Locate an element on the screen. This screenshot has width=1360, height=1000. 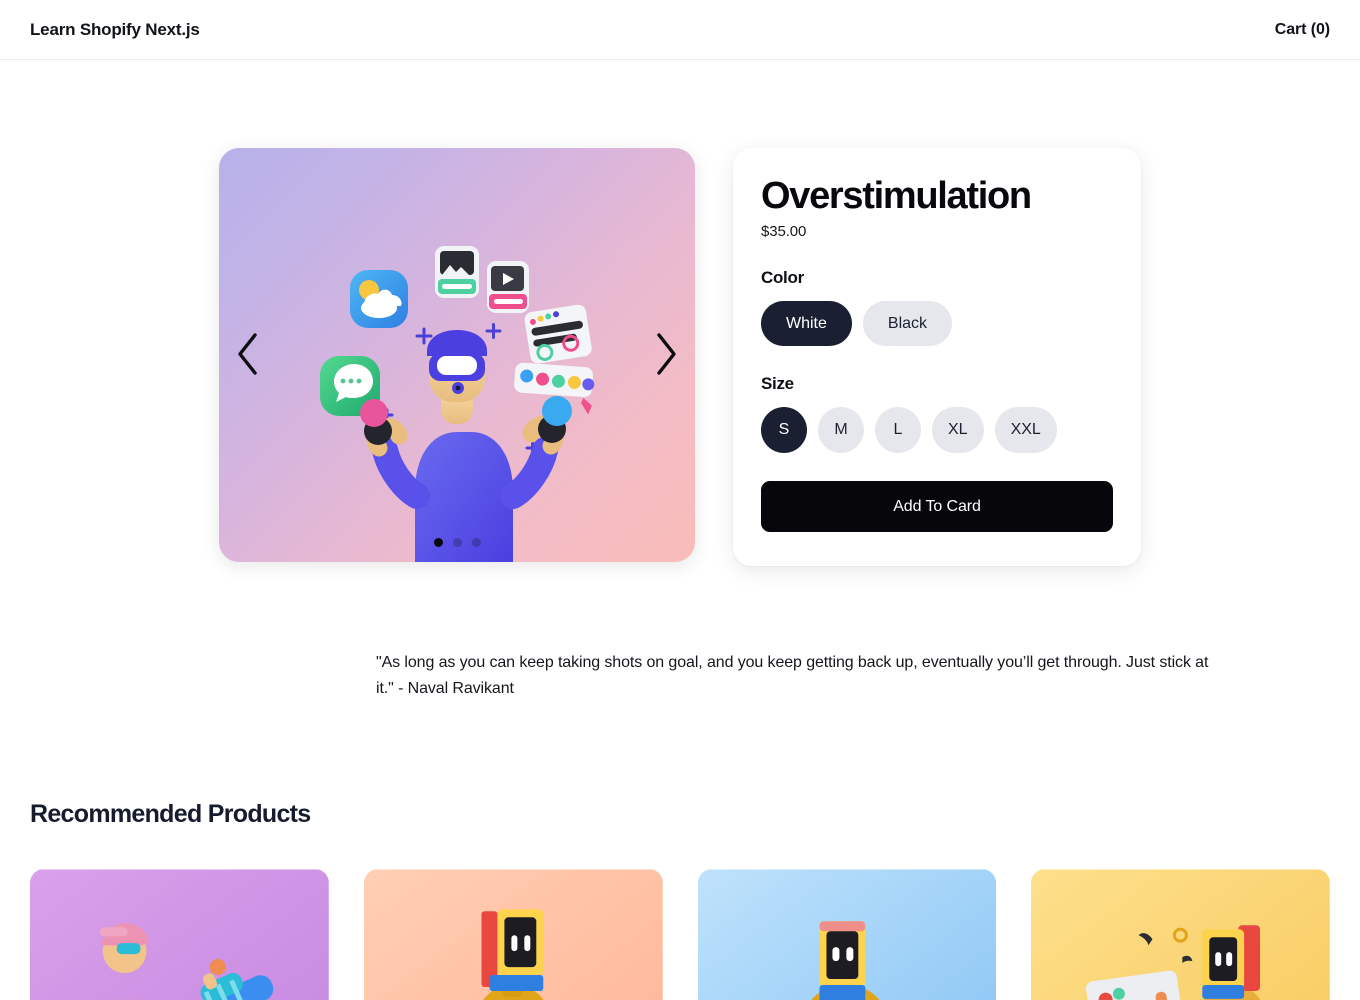
brand-title: Learn Shopify Next.js is located at coordinates (115, 29).